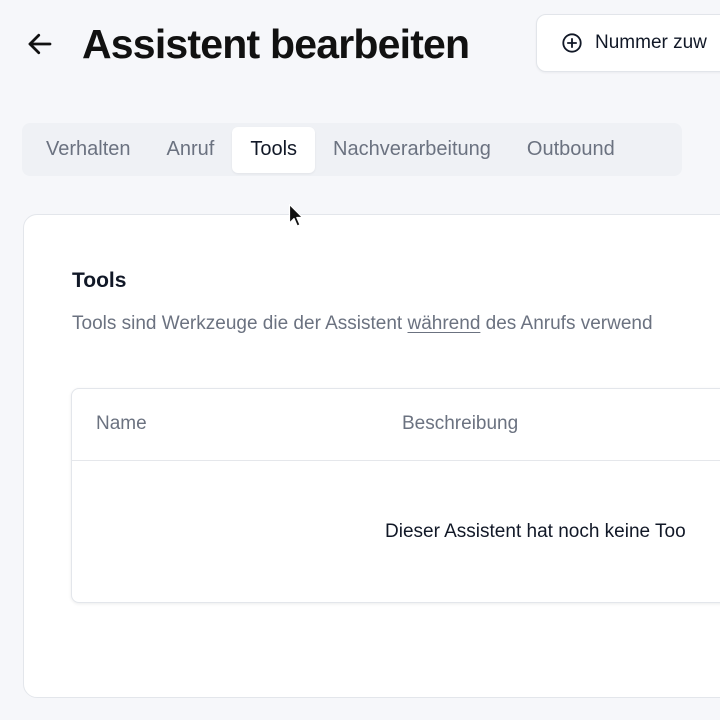 This screenshot has width=720, height=720. Describe the element at coordinates (276, 44) in the screenshot. I see `page-title: Assistent bearbeiten` at that location.